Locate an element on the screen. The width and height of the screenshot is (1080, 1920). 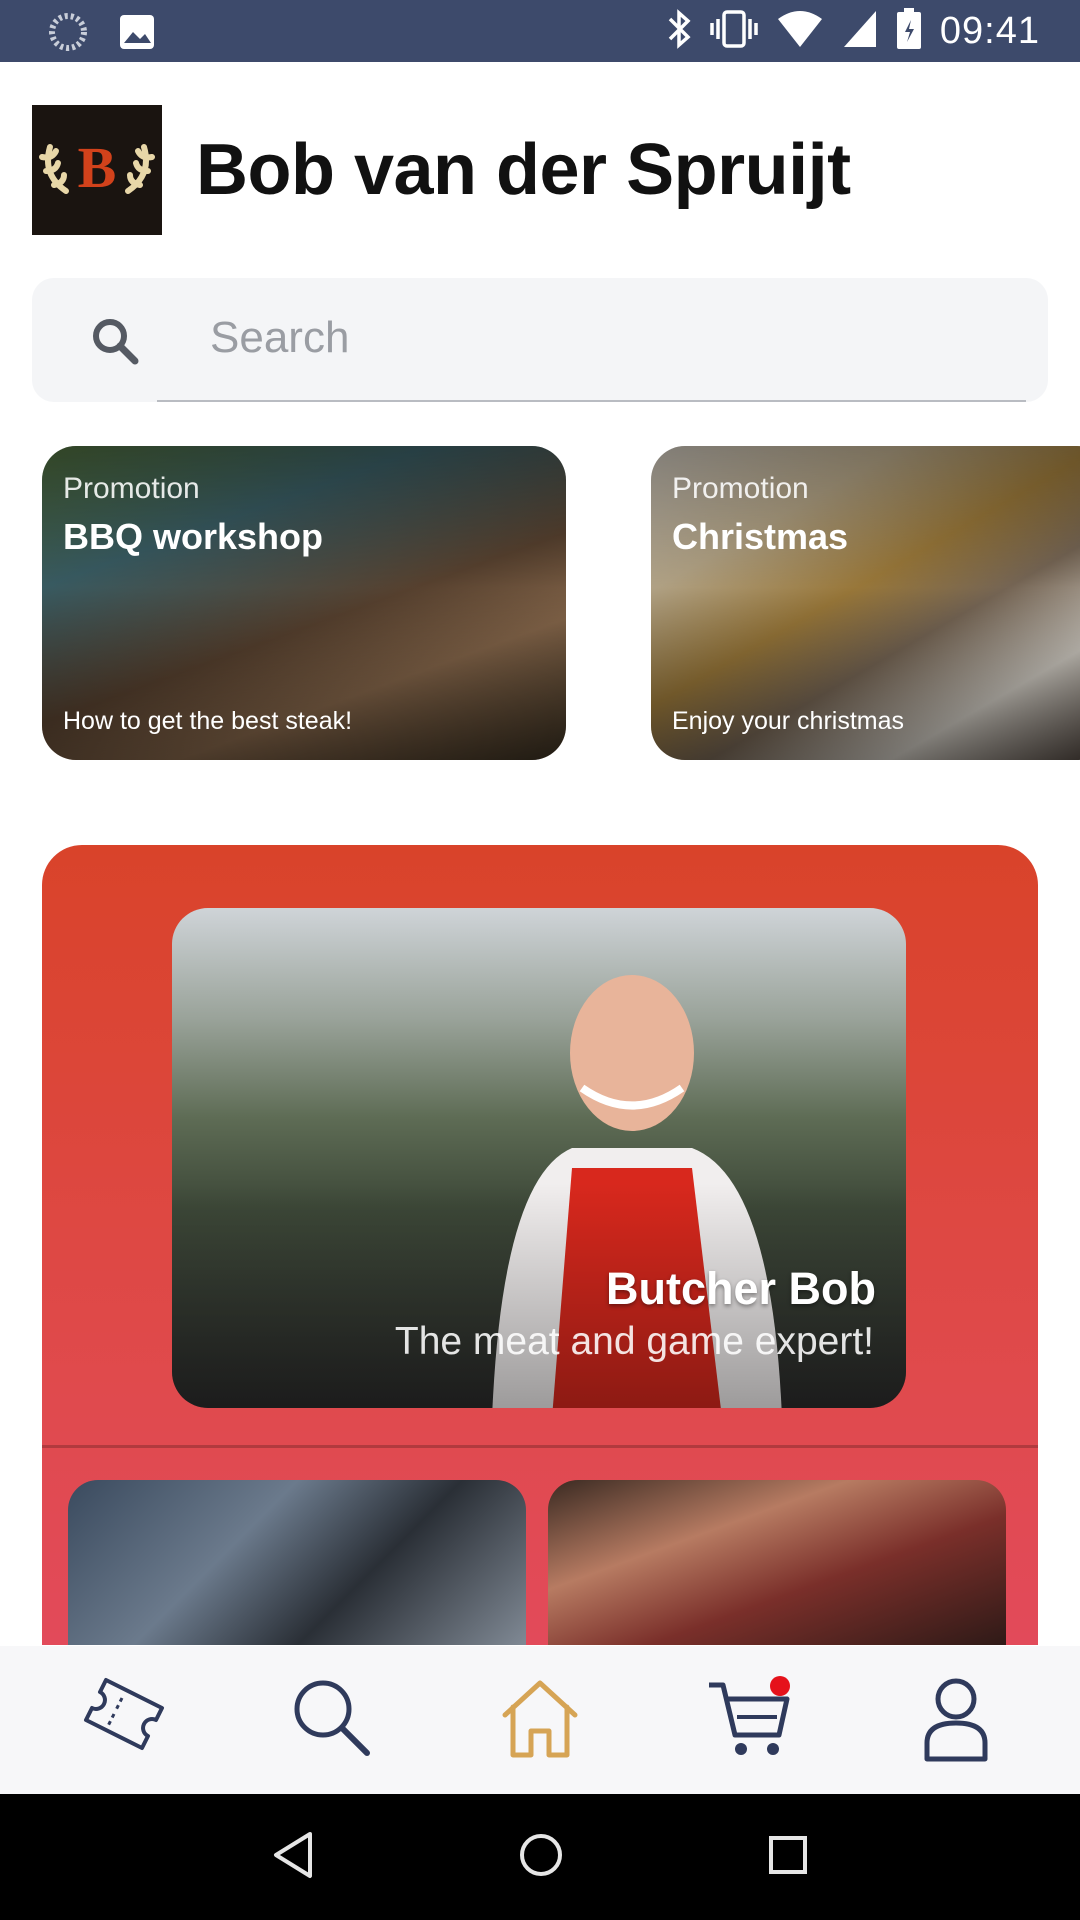
nav-home is located at coordinates (540, 1720).